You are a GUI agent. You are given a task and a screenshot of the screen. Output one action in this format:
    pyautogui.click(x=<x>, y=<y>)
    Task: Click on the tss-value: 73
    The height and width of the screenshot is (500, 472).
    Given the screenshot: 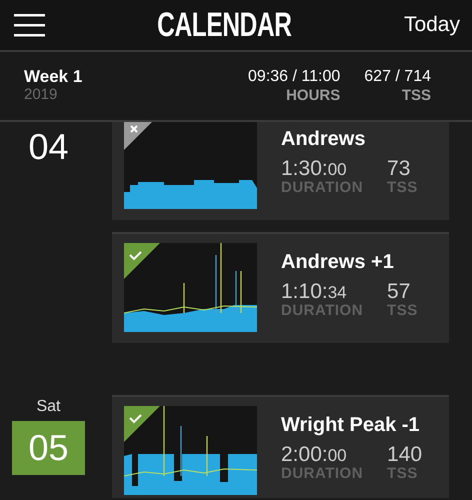 What is the action you would take?
    pyautogui.click(x=399, y=168)
    